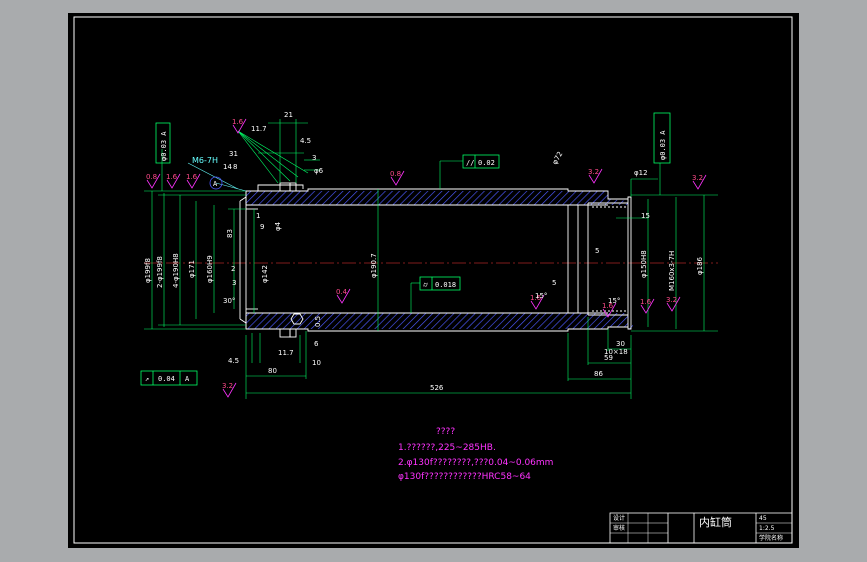 The height and width of the screenshot is (562, 867). What do you see at coordinates (160, 272) in the screenshot?
I see `dim-d2: 2-φ199f8` at bounding box center [160, 272].